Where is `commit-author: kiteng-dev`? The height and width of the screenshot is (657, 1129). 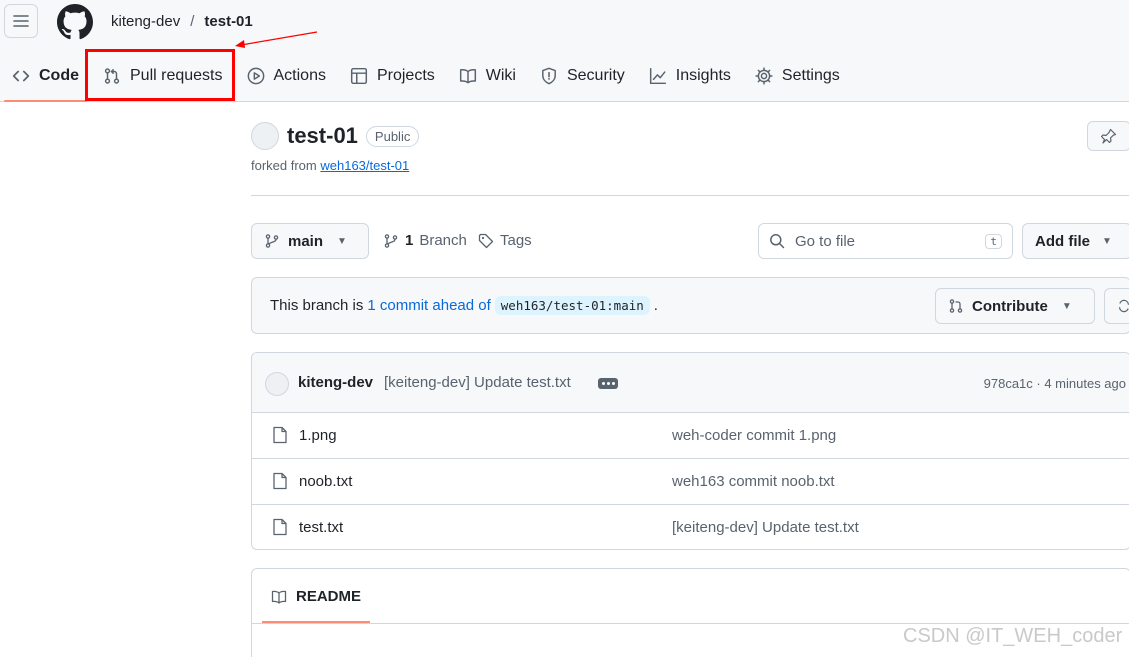
commit-author: kiteng-dev is located at coordinates (335, 382).